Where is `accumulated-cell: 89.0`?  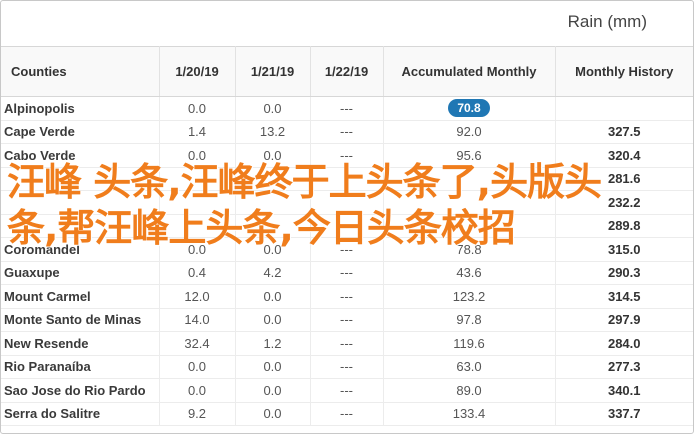 accumulated-cell: 89.0 is located at coordinates (469, 390).